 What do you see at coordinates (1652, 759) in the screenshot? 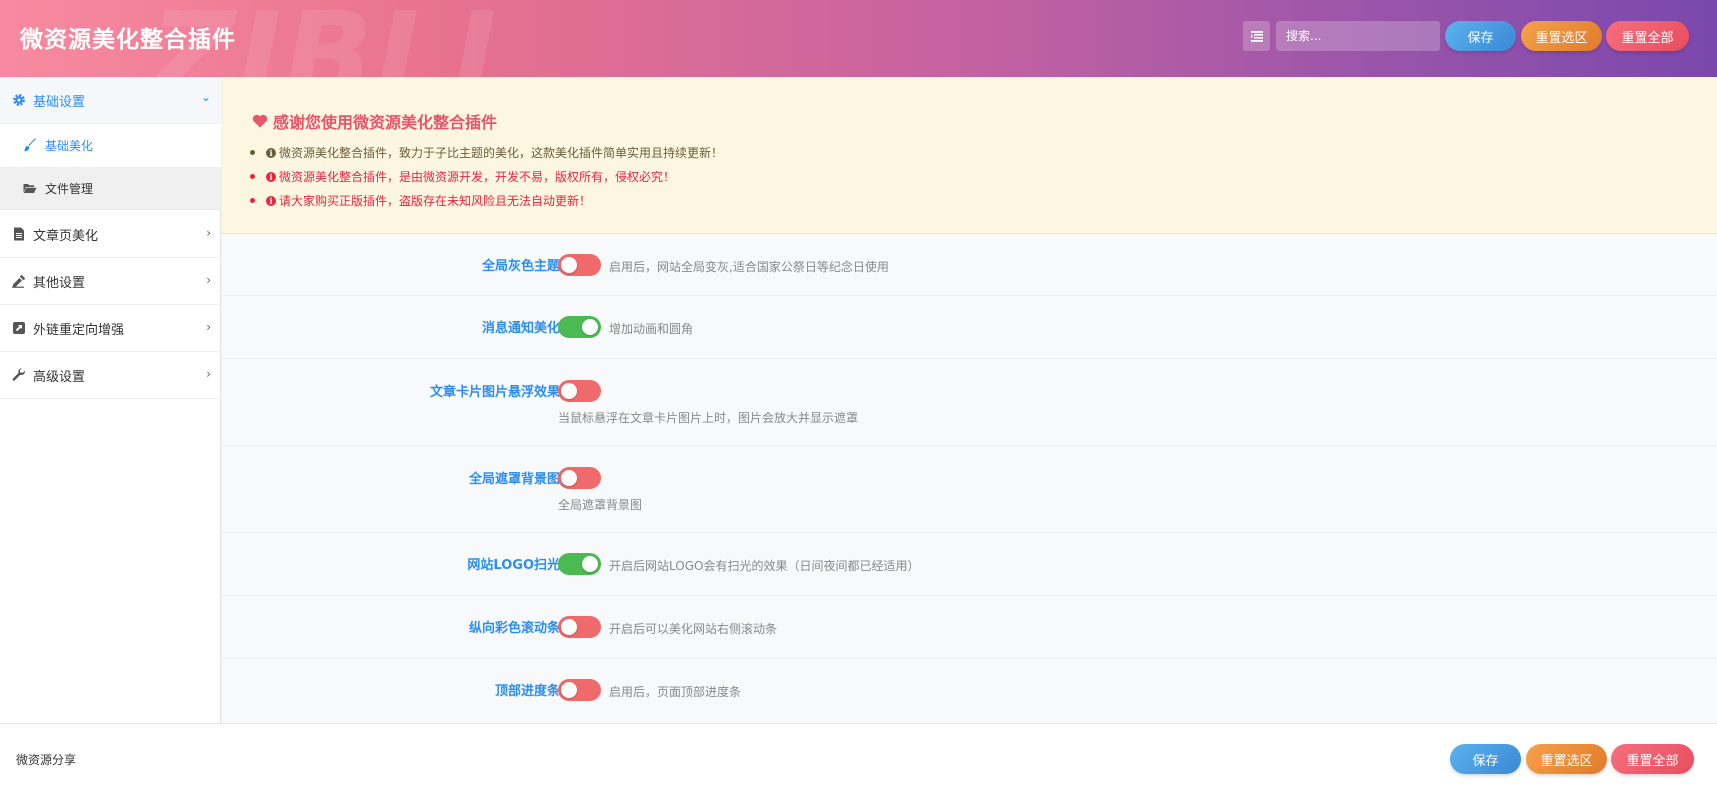
I see `footer-reset-all-button: 重置全部` at bounding box center [1652, 759].